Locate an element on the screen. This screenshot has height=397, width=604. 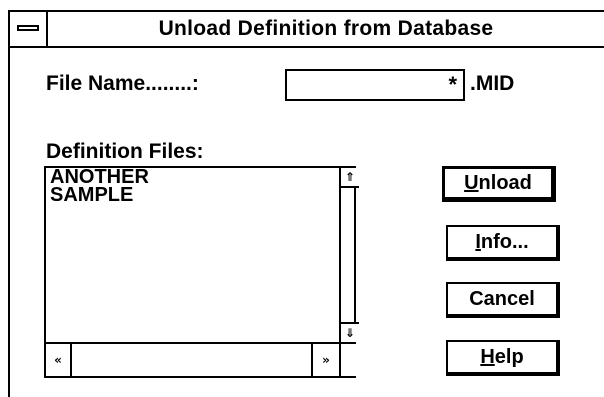
system-menu-button is located at coordinates (29, 29).